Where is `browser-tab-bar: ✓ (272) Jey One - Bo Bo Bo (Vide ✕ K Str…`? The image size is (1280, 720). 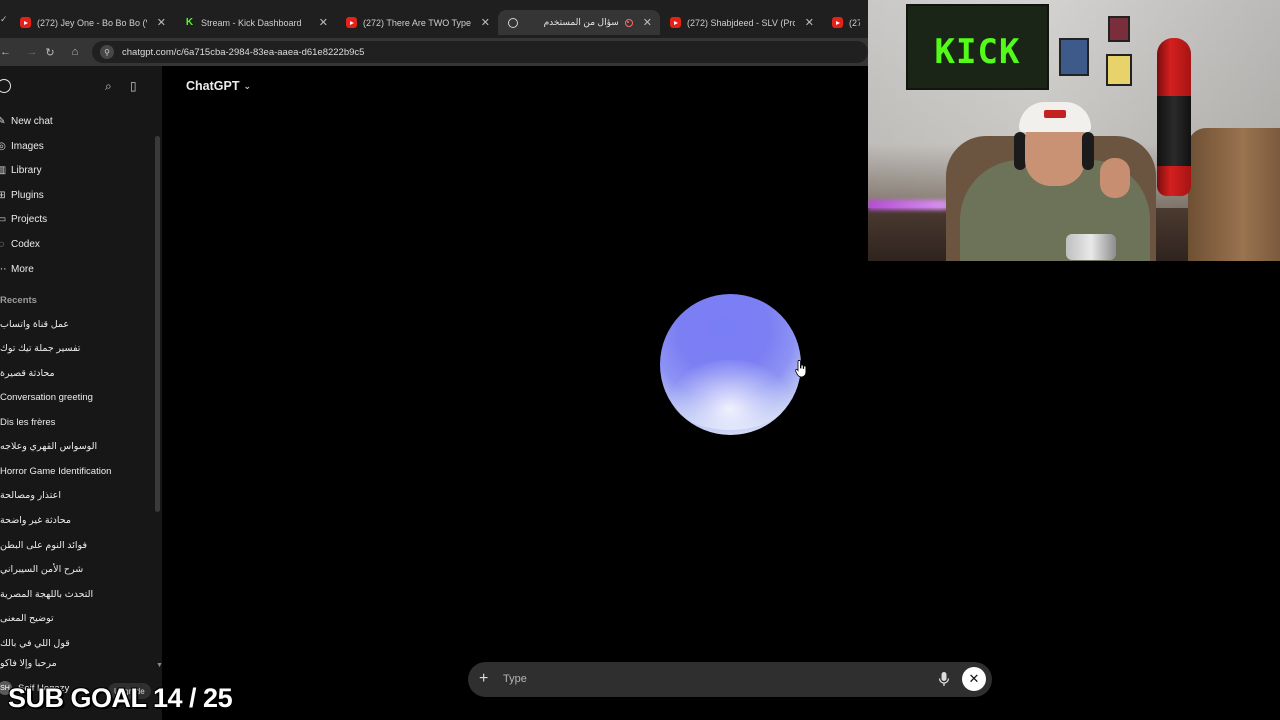 browser-tab-bar: ✓ (272) Jey One - Bo Bo Bo (Vide ✕ K Str… is located at coordinates (434, 19).